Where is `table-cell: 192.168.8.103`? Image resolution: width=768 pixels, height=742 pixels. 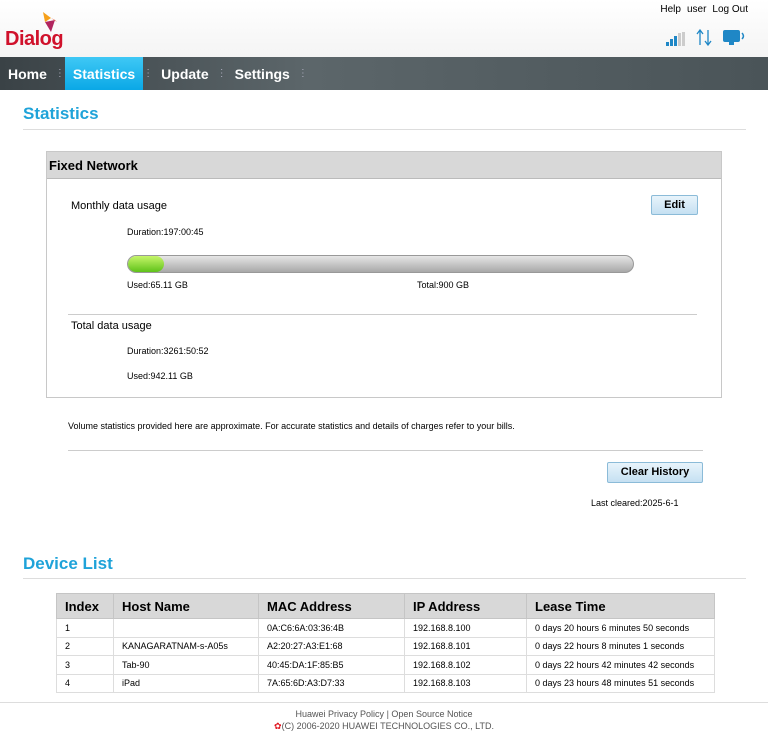 table-cell: 192.168.8.103 is located at coordinates (465, 683).